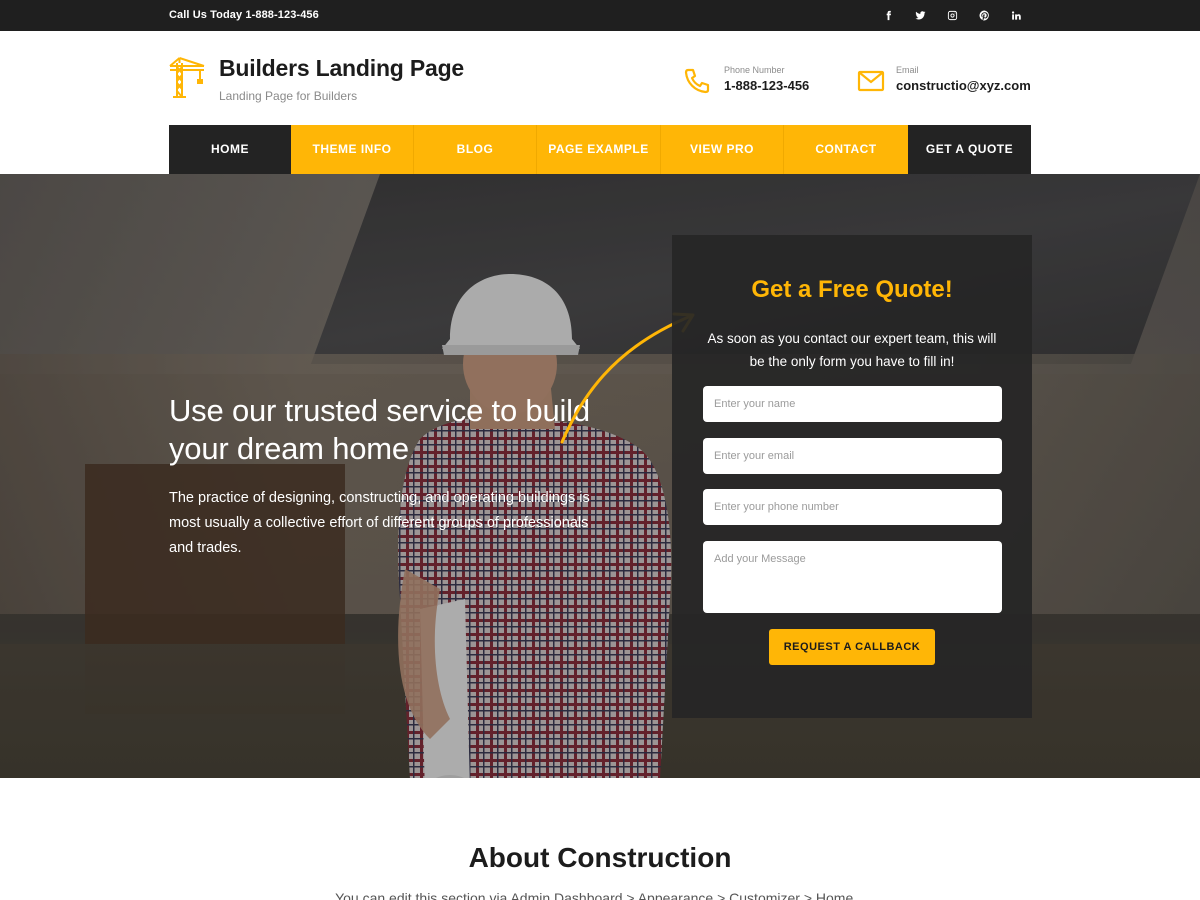  I want to click on instagram-icon, so click(952, 16).